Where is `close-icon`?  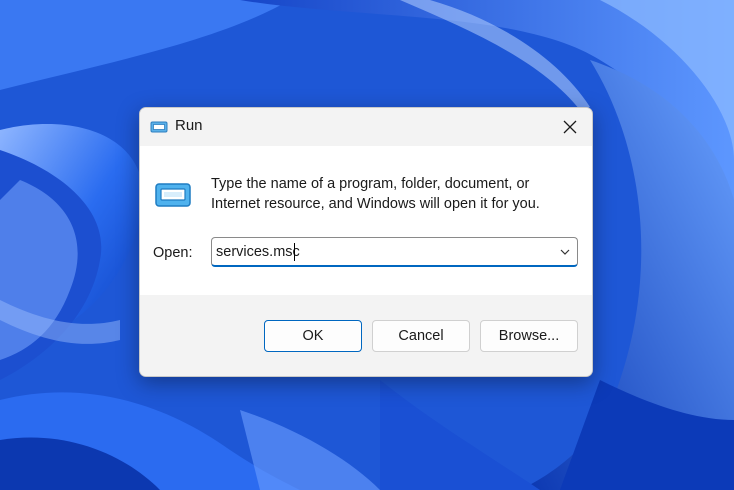
close-icon is located at coordinates (570, 127).